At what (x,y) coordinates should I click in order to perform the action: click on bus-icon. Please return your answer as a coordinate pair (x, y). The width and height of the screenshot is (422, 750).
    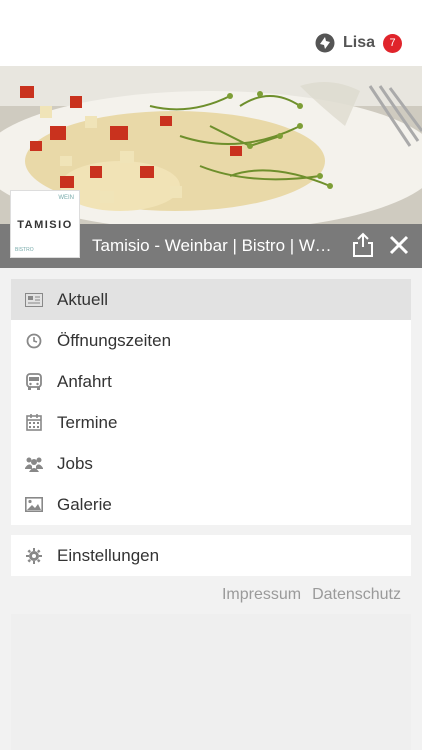
    Looking at the image, I should click on (34, 381).